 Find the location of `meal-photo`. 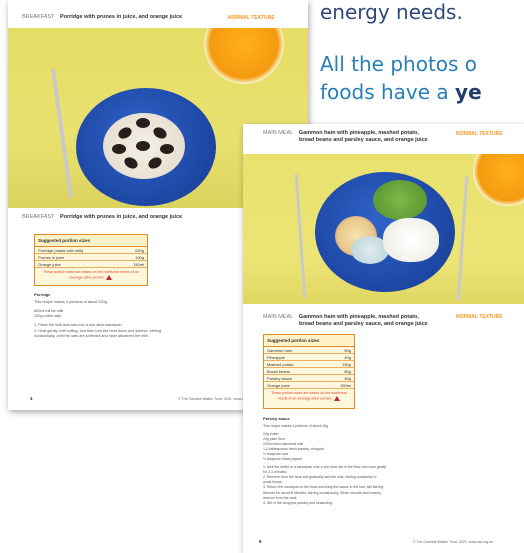

meal-photo is located at coordinates (383, 229).